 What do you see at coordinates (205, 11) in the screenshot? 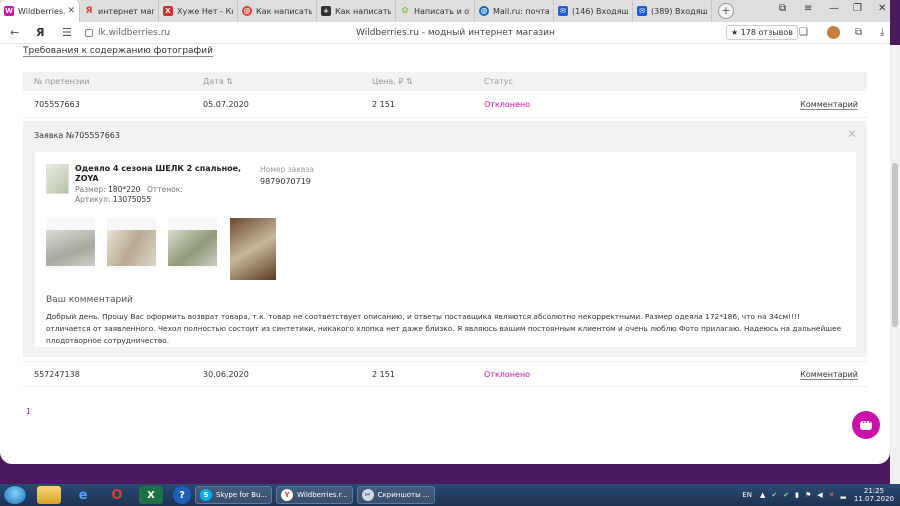
I see `tab-label: Хуже Нет - Кно` at bounding box center [205, 11].